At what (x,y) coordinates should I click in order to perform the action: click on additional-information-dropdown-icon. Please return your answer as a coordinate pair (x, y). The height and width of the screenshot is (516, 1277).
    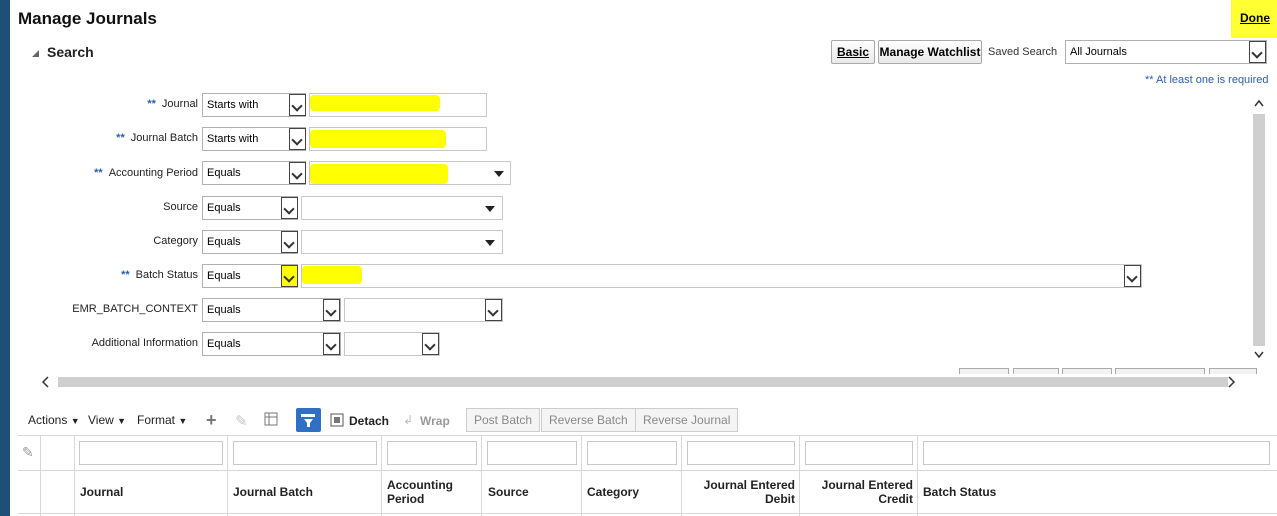
    Looking at the image, I should click on (430, 344).